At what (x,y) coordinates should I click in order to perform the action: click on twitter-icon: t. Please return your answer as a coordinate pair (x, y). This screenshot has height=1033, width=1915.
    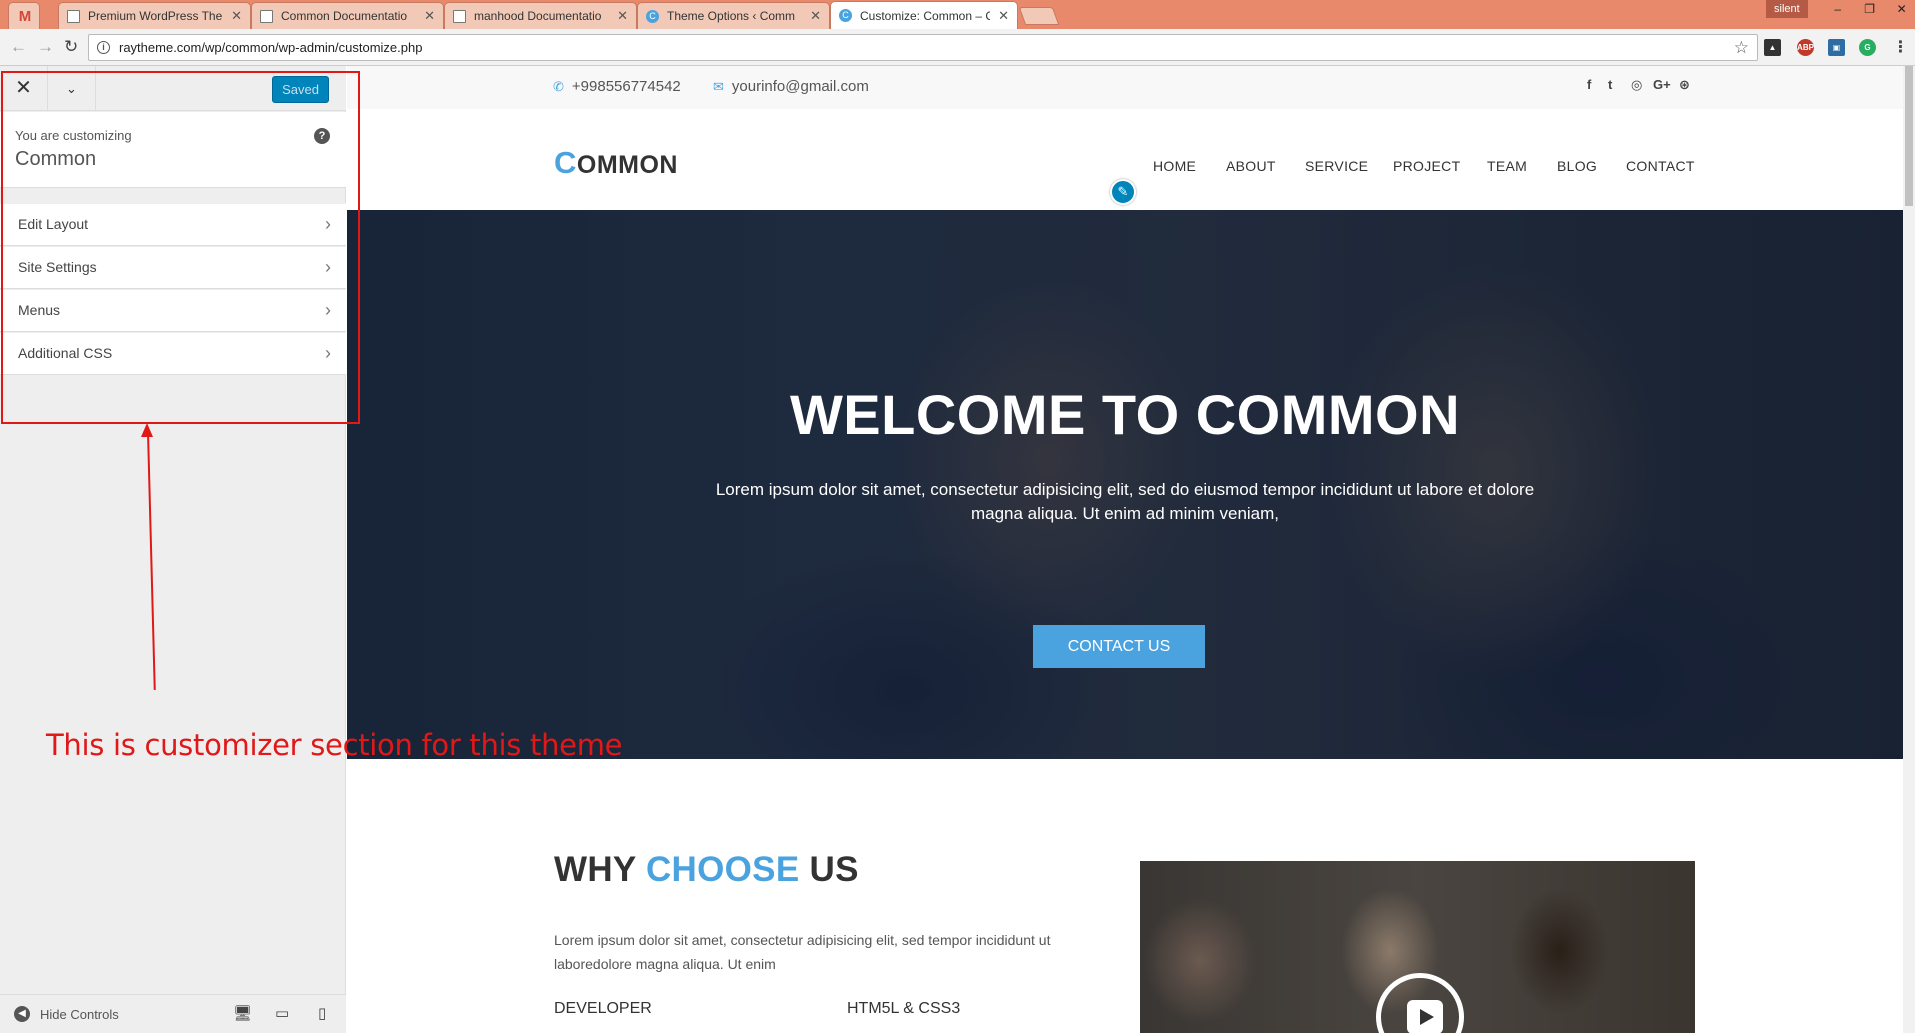
    Looking at the image, I should click on (1610, 84).